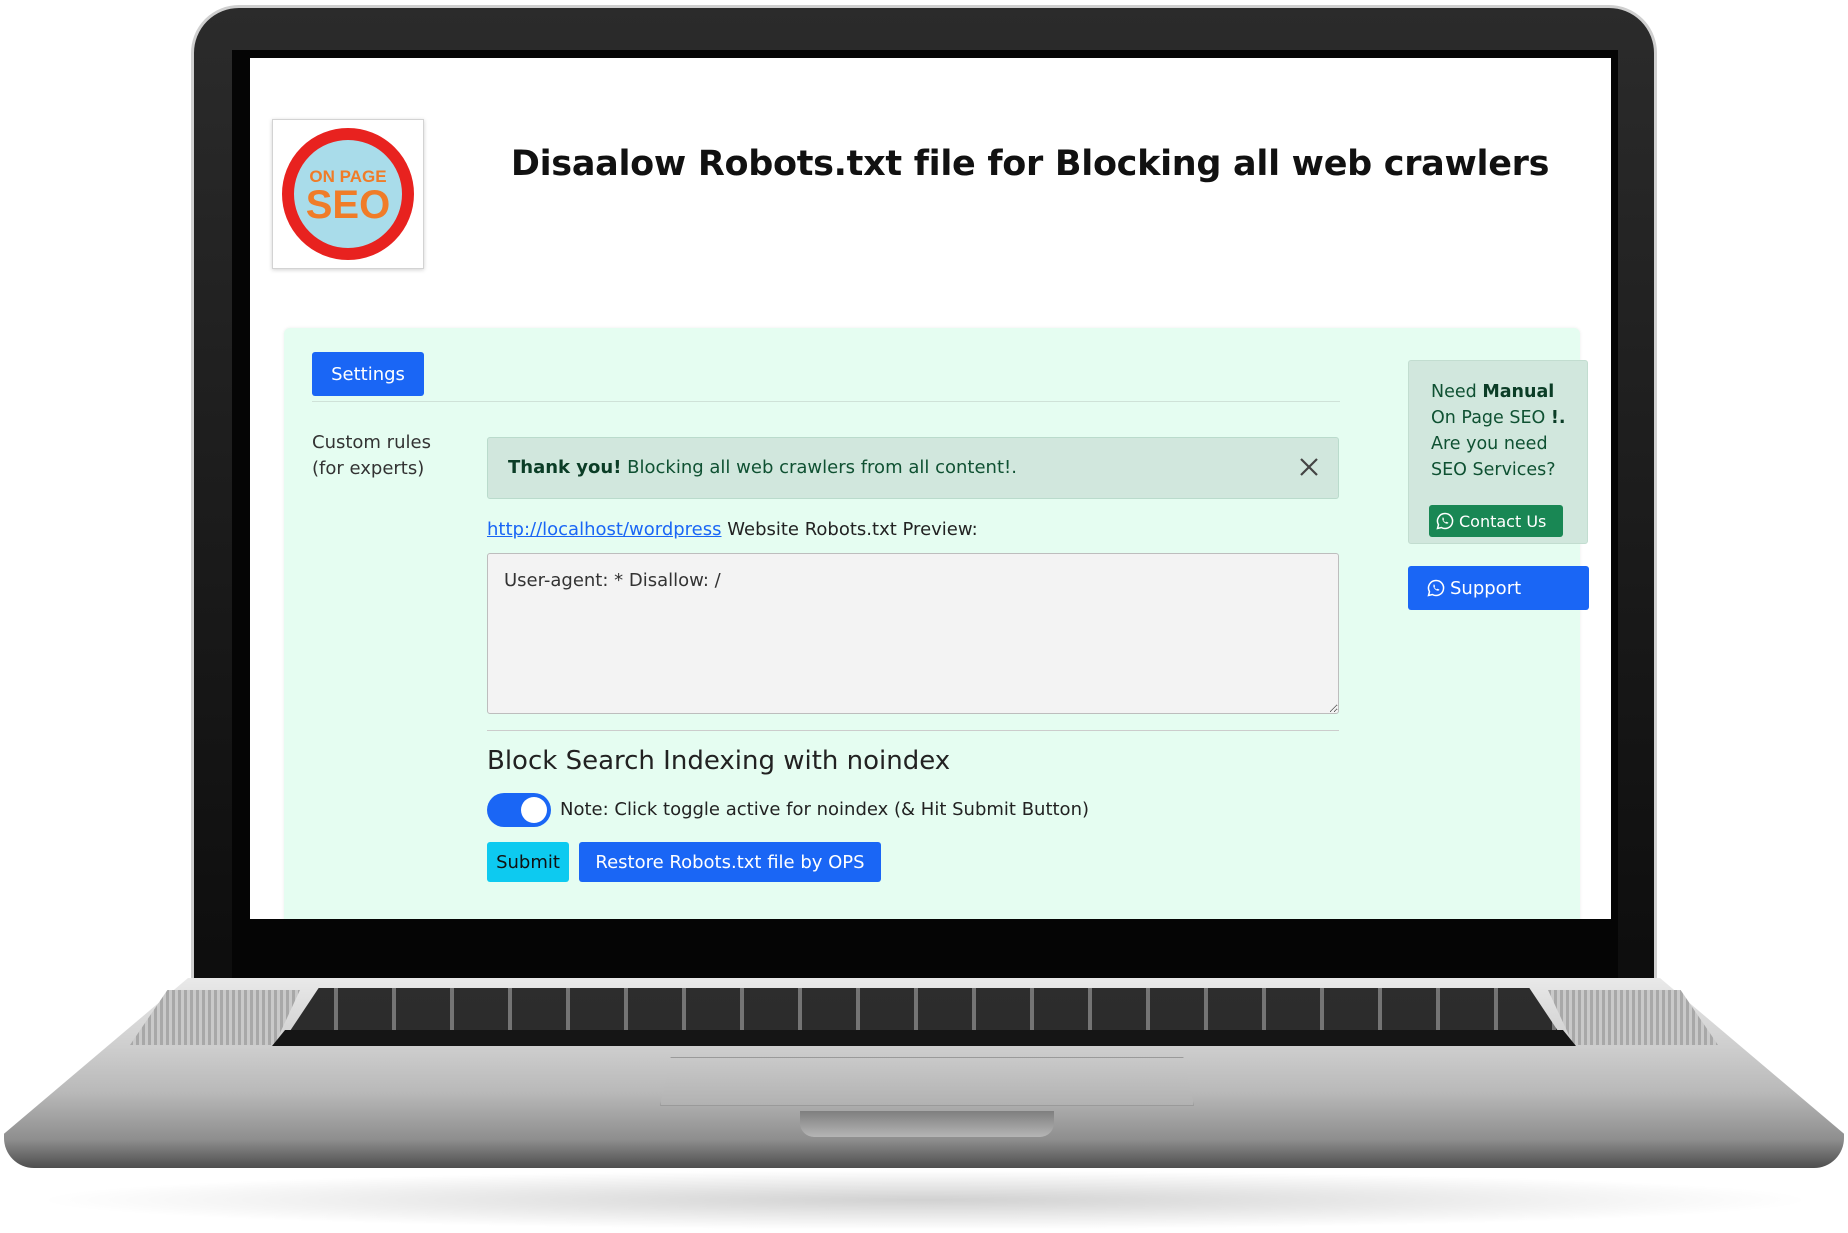 The height and width of the screenshot is (1233, 1848). Describe the element at coordinates (387, 456) in the screenshot. I see `custom-rules-label: Custom rules (for experts)` at that location.